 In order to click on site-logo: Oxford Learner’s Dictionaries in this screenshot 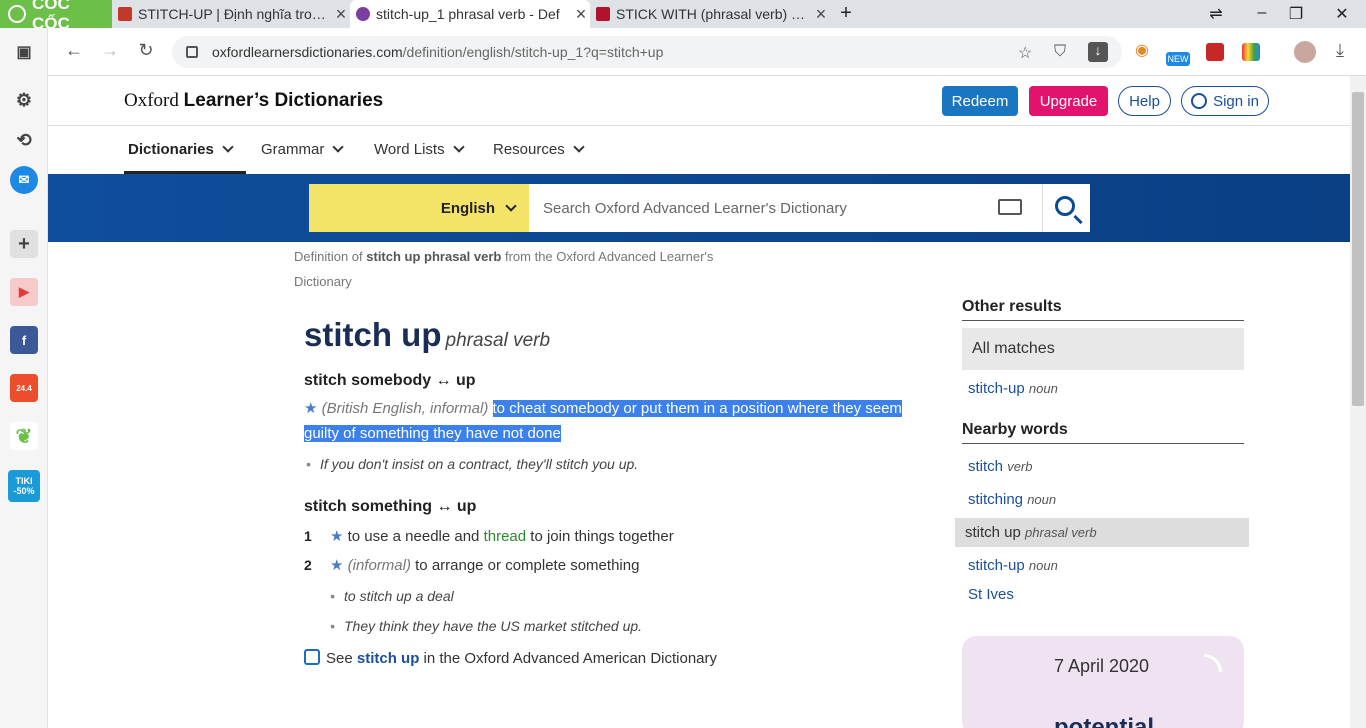, I will do `click(253, 101)`.